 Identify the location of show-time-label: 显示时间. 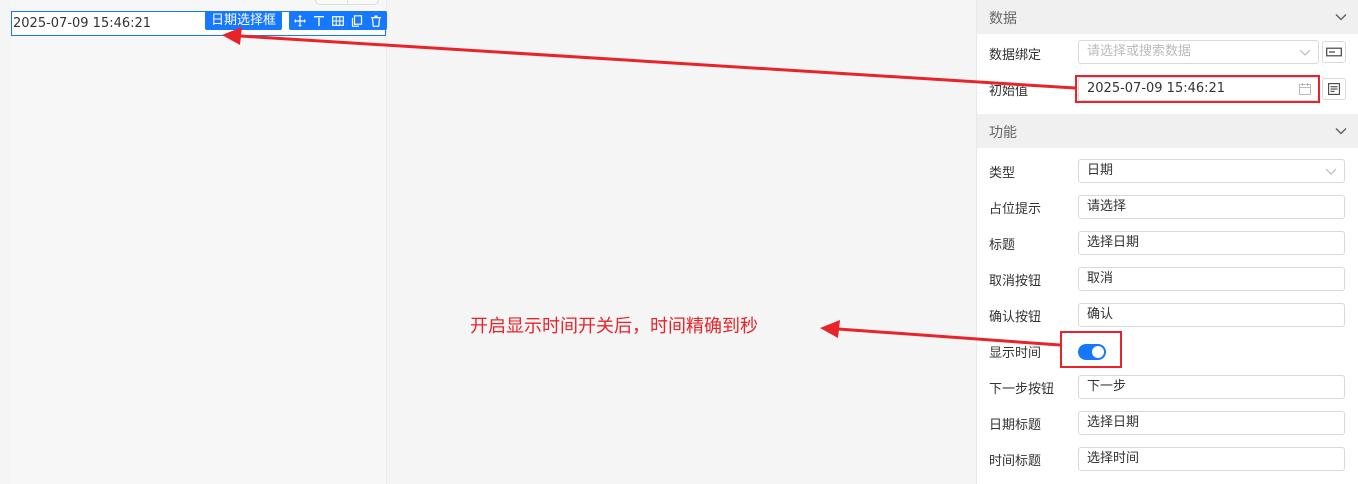
(1015, 353).